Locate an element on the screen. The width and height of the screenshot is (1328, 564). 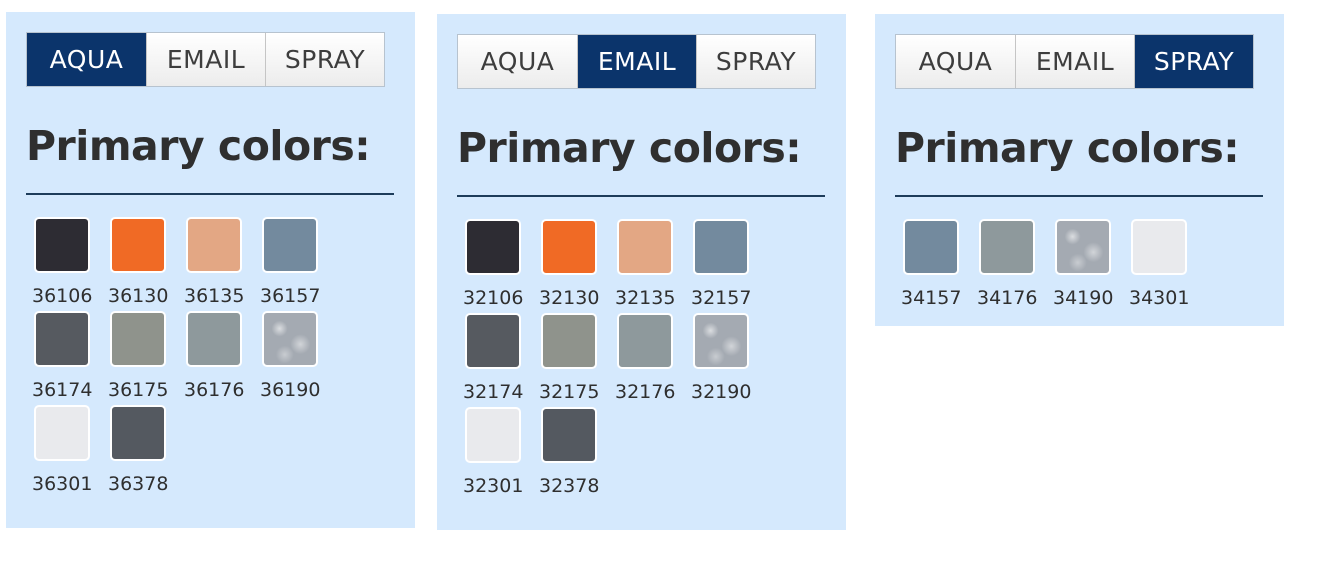
color-code: 36157 is located at coordinates (290, 296).